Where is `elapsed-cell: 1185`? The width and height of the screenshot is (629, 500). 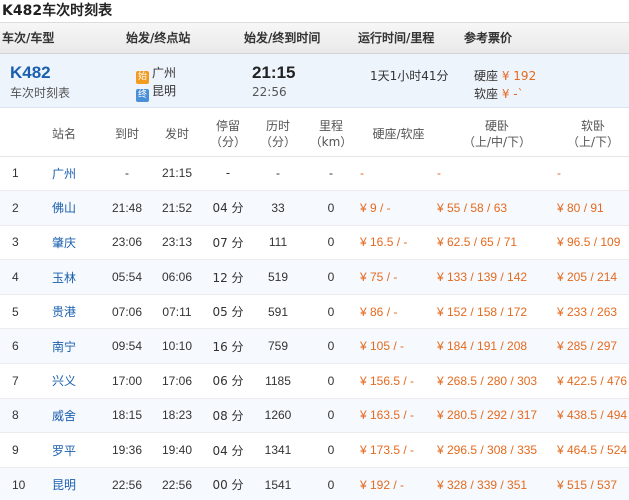
elapsed-cell: 1185 is located at coordinates (278, 381).